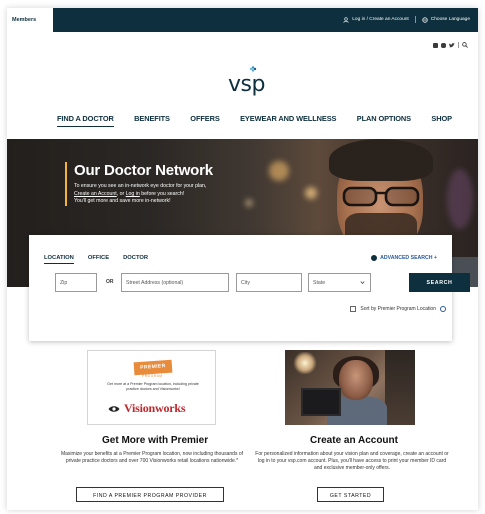 The image size is (485, 514). Describe the element at coordinates (152, 120) in the screenshot. I see `nav-benefits: BENEFITS` at that location.